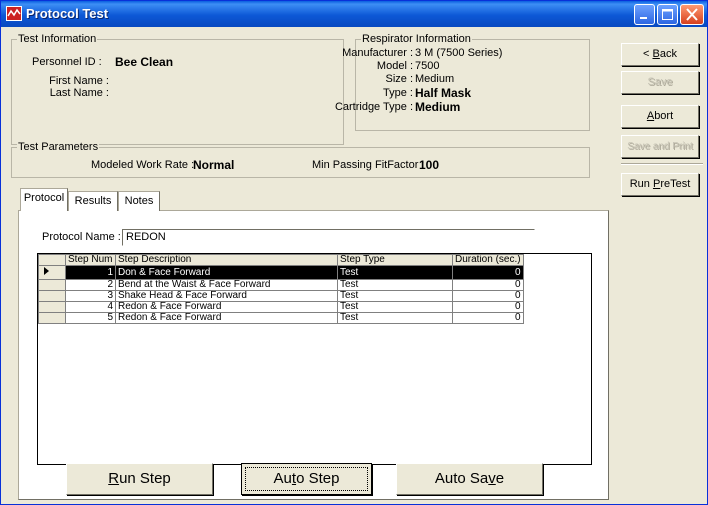 Image resolution: width=708 pixels, height=505 pixels. What do you see at coordinates (660, 146) in the screenshot?
I see `save-and-print-button: Save and Print` at bounding box center [660, 146].